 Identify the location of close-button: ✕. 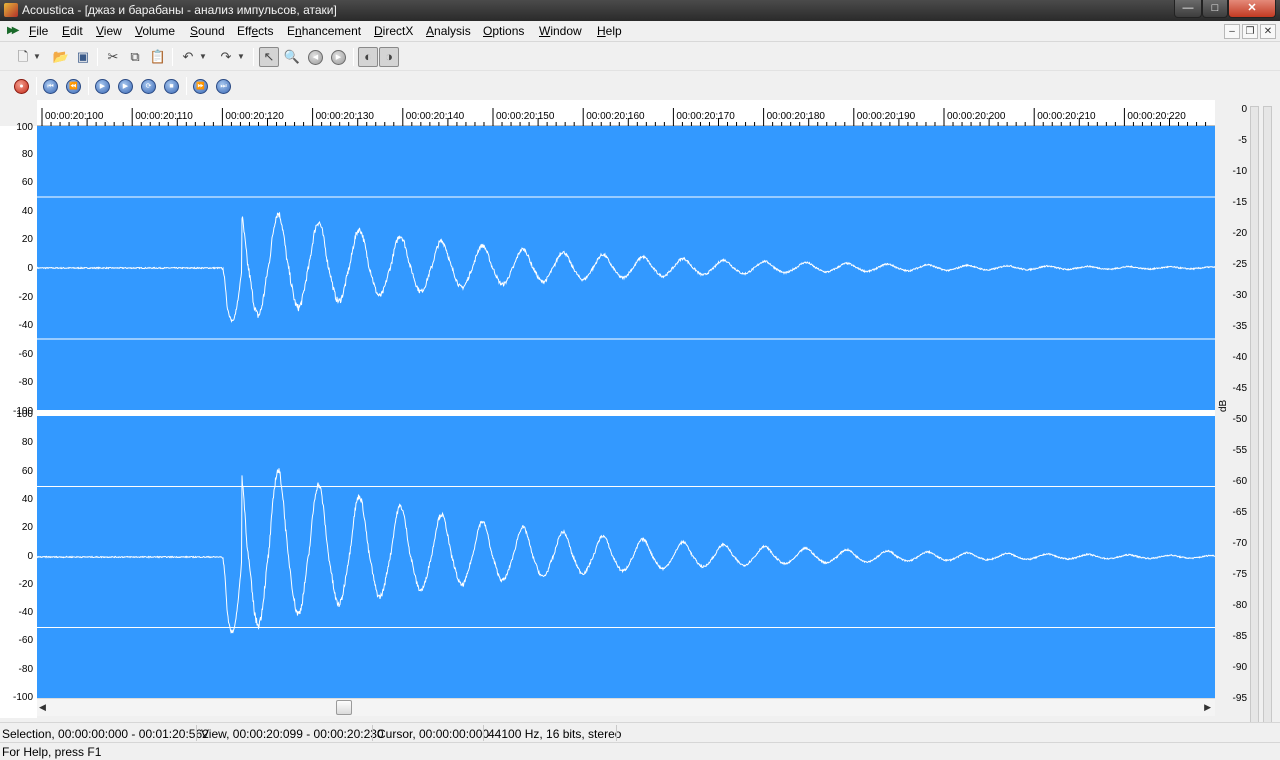
(1252, 9).